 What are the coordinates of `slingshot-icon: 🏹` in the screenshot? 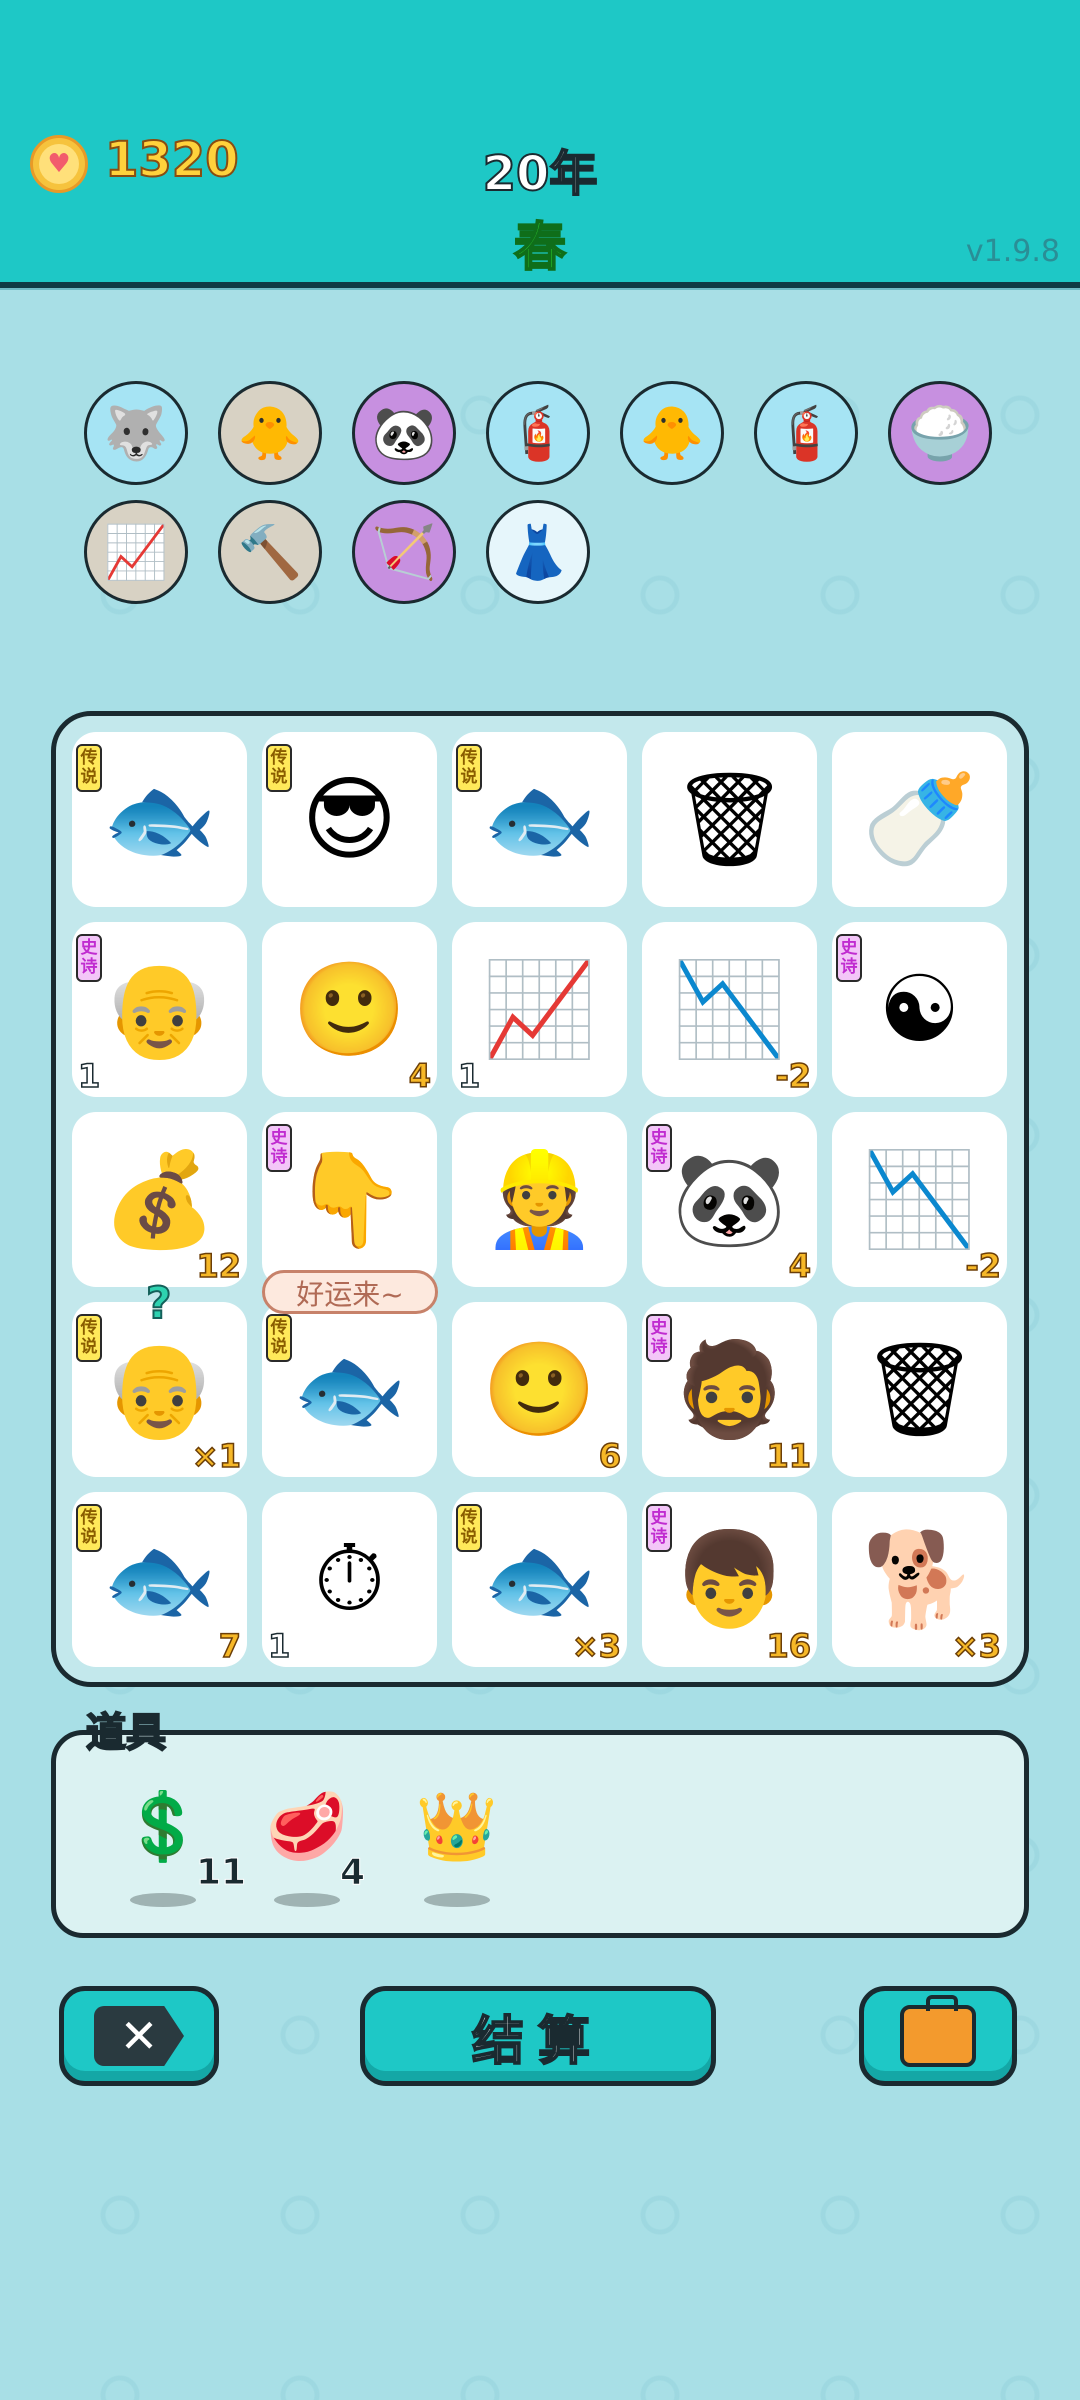 It's located at (404, 552).